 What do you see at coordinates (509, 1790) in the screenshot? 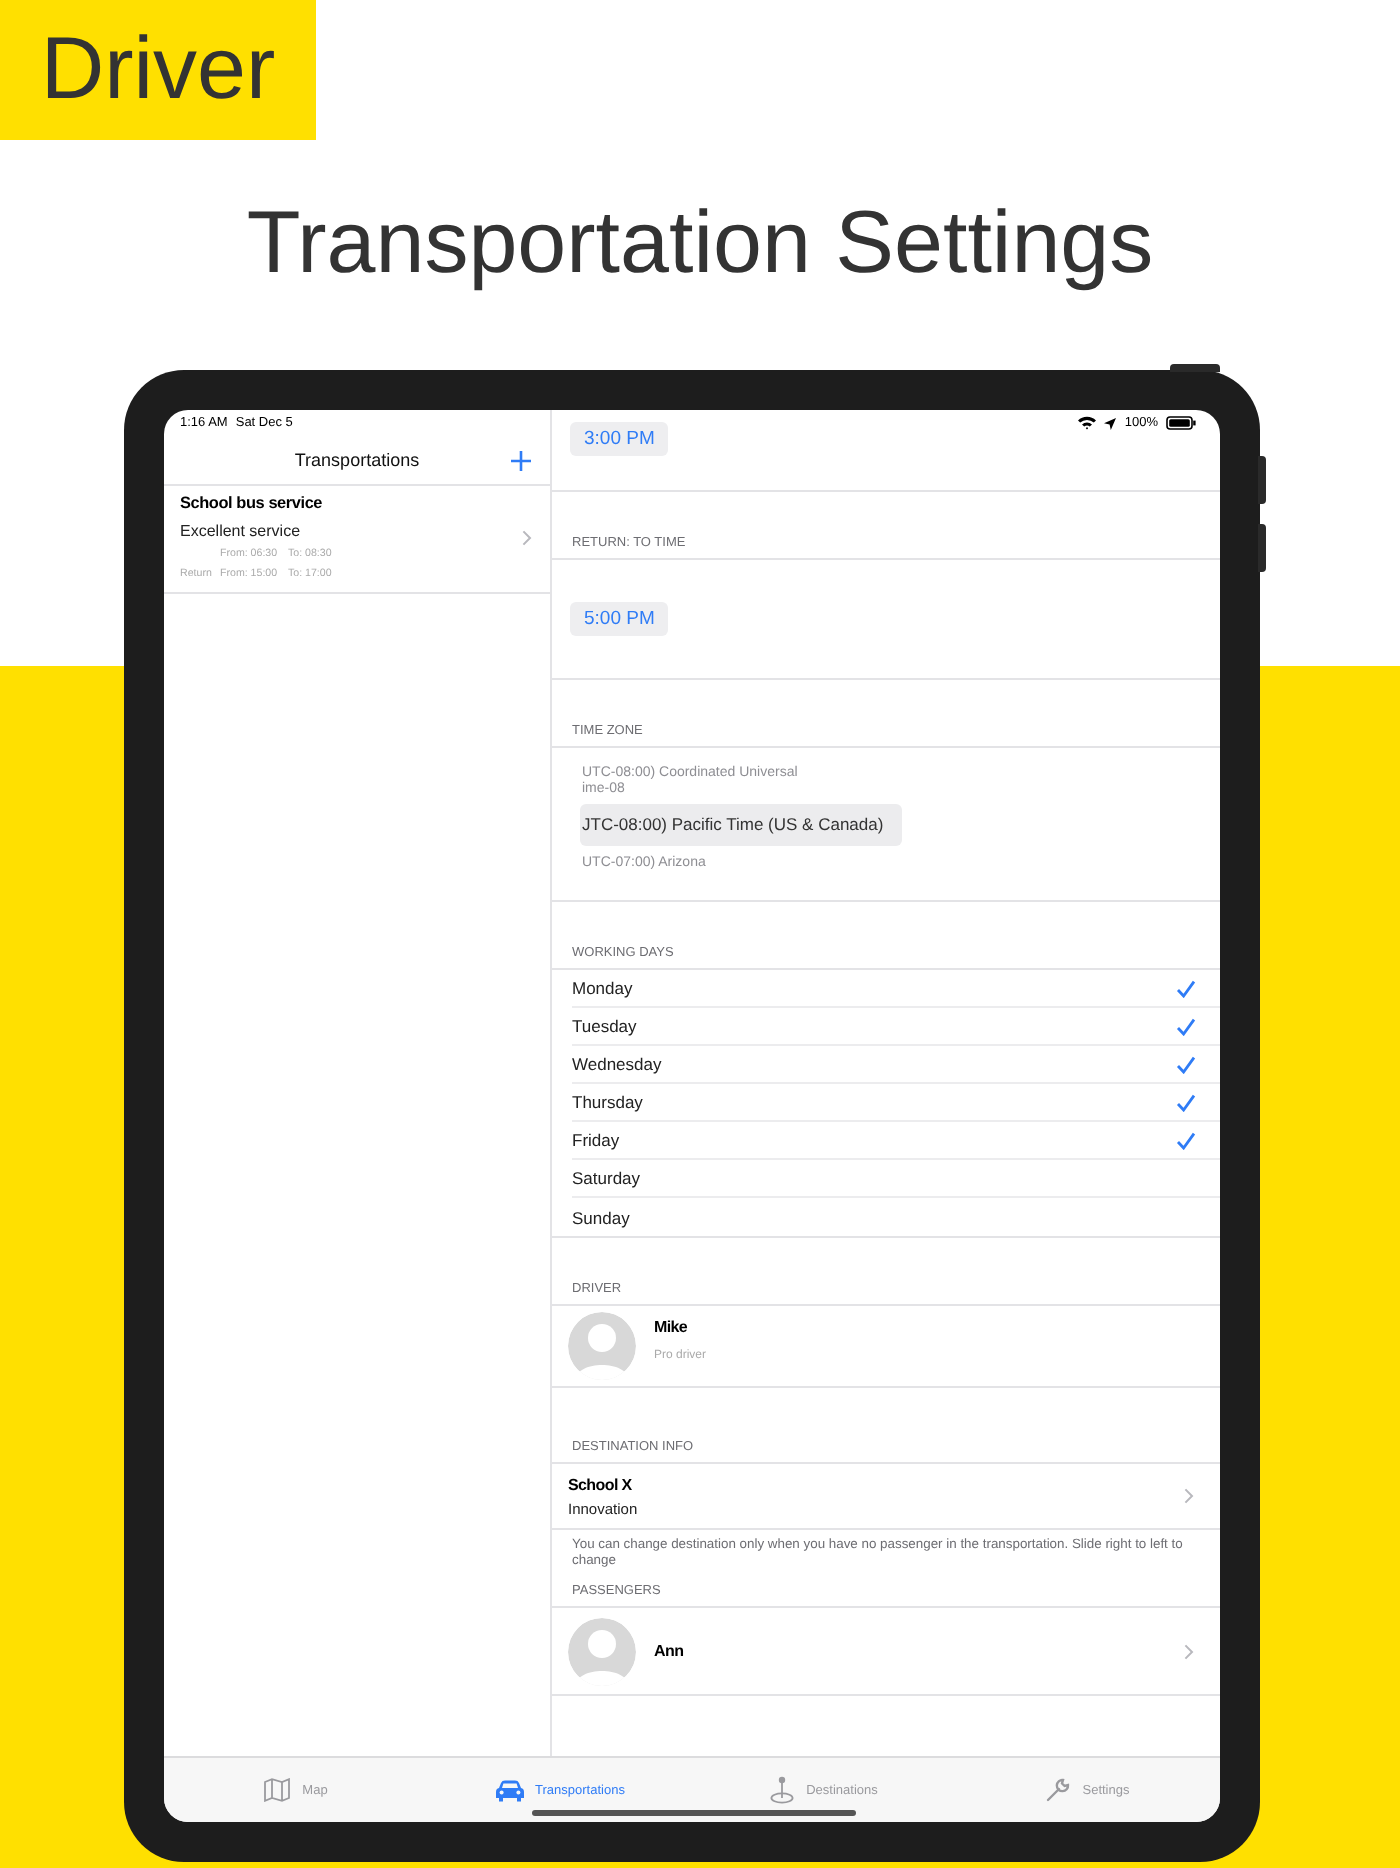
I see `car-icon` at bounding box center [509, 1790].